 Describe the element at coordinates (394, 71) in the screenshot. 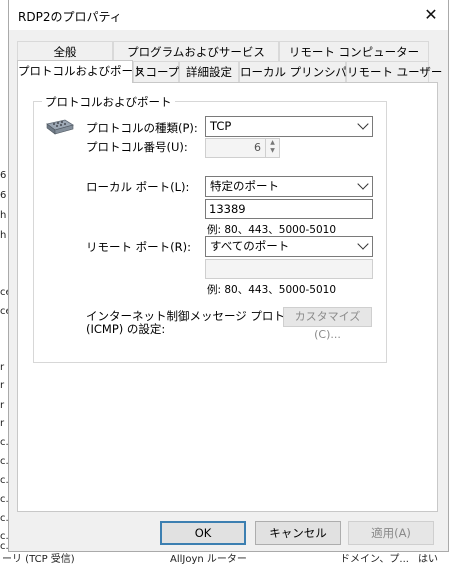

I see `tab-remote-users: リモート ユーザー` at that location.